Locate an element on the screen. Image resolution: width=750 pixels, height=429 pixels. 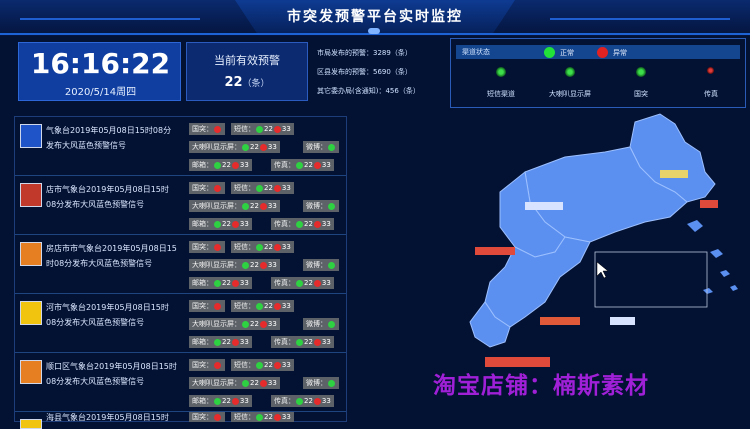
warning-line1: 气象台2019年05月08日15时08分 is located at coordinates (109, 130).